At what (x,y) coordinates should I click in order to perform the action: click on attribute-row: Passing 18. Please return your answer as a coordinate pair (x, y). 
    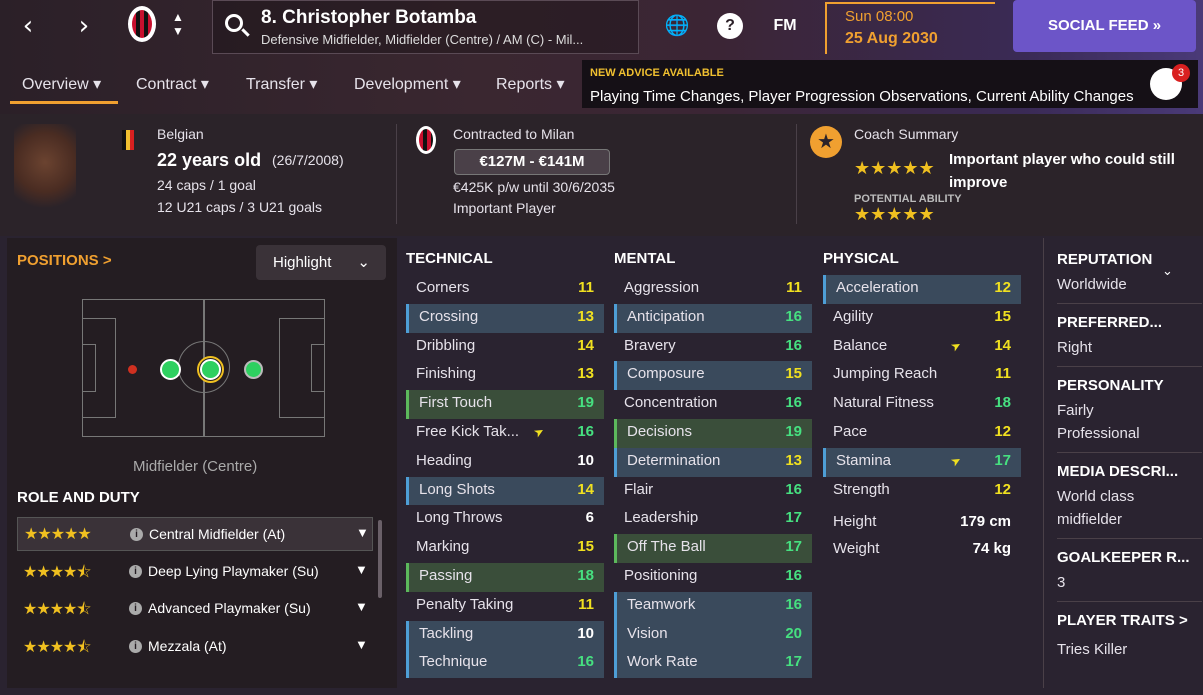
    Looking at the image, I should click on (505, 577).